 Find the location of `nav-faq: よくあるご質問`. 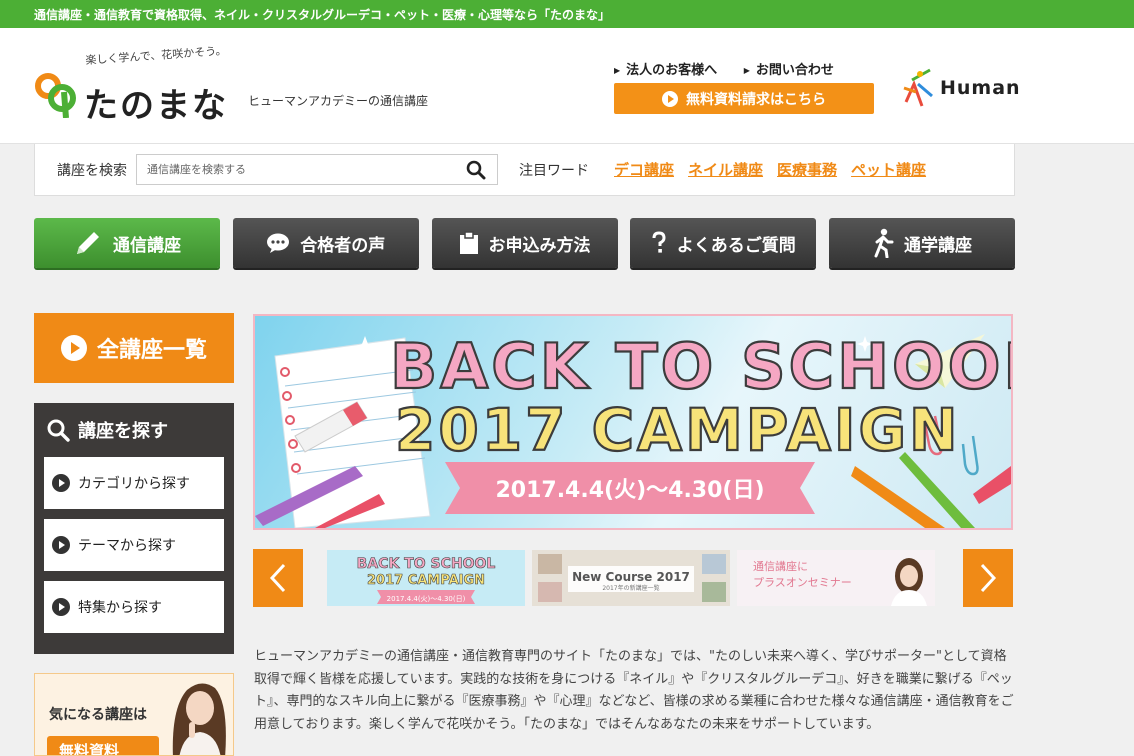

nav-faq: よくあるご質問 is located at coordinates (723, 243).